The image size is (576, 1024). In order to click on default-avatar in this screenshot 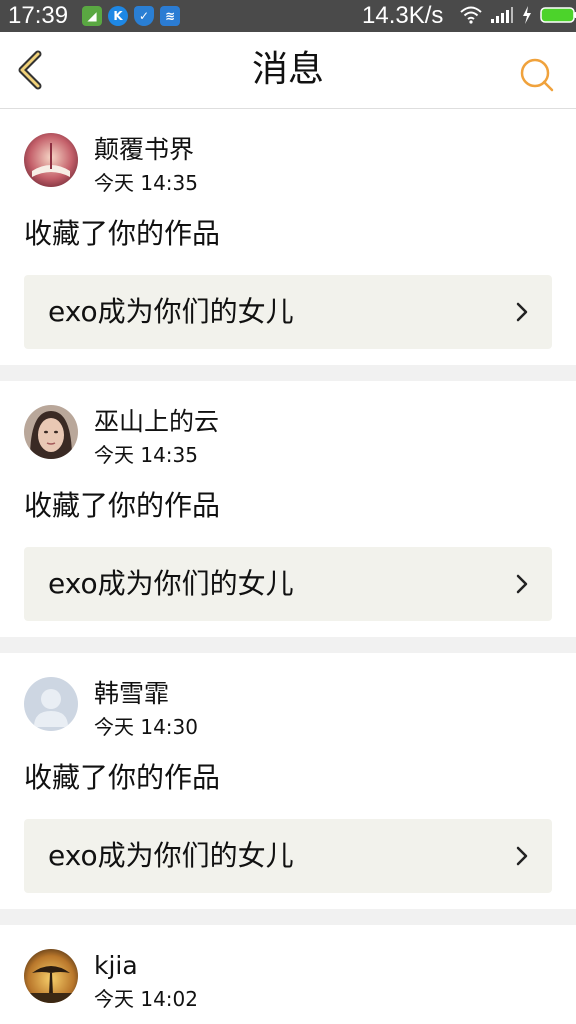, I will do `click(51, 704)`.